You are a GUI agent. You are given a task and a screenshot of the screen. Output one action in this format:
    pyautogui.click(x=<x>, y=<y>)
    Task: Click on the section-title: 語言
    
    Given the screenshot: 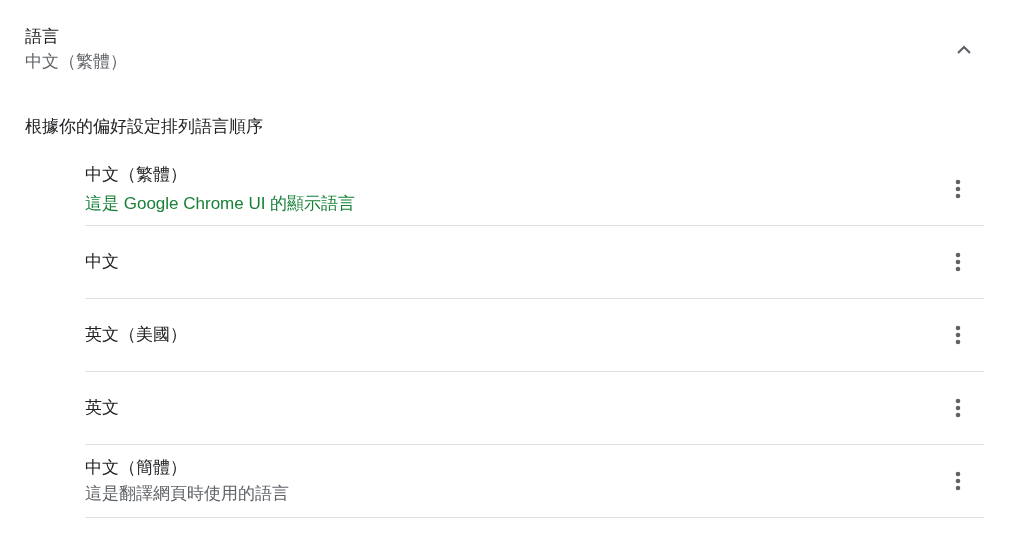 What is the action you would take?
    pyautogui.click(x=42, y=36)
    